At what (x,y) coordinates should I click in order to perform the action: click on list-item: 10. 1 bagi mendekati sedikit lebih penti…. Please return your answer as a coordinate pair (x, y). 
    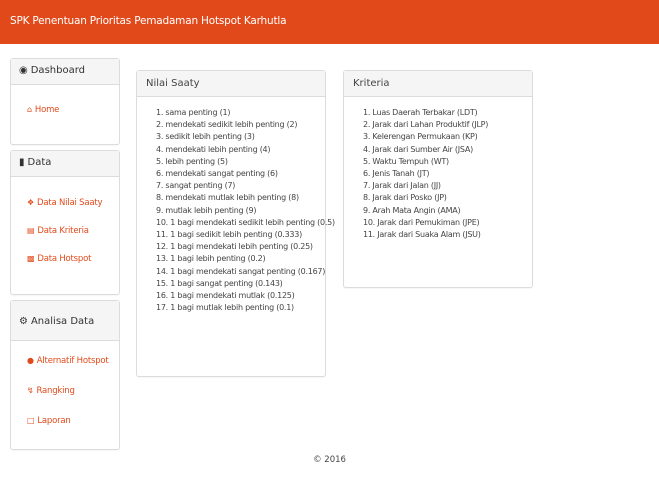
    Looking at the image, I should click on (245, 222).